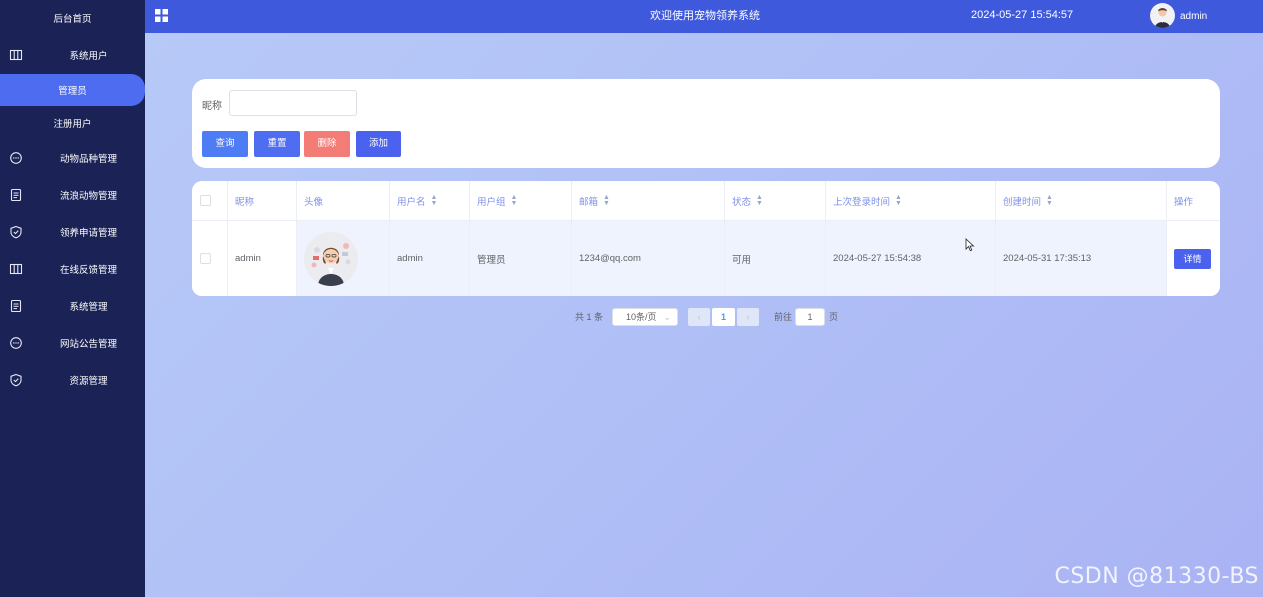  I want to click on header-avatar: 头像, so click(343, 200).